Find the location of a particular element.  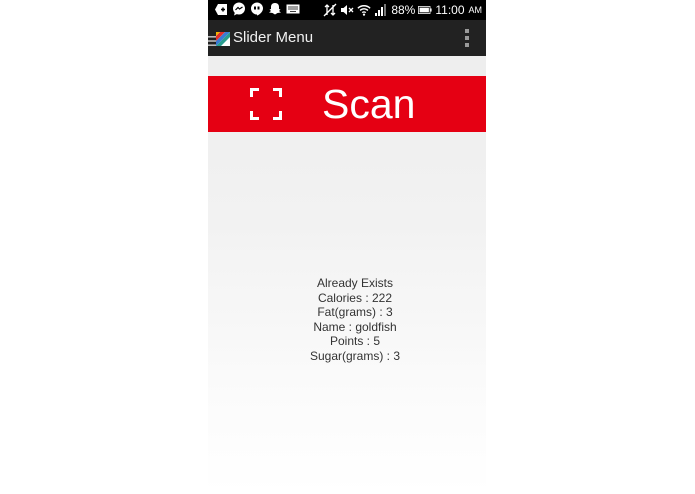

wifi-icon is located at coordinates (364, 10).